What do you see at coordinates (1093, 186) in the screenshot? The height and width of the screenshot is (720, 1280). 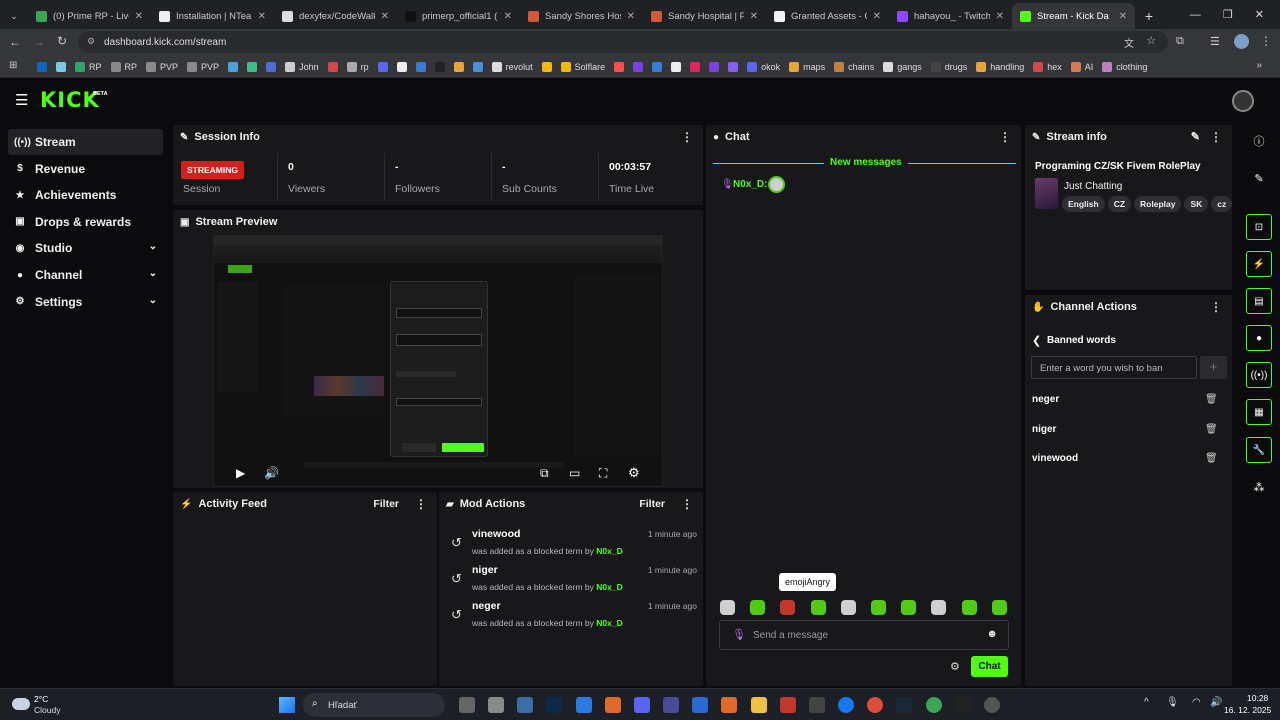 I see `category-name: Just Chatting` at bounding box center [1093, 186].